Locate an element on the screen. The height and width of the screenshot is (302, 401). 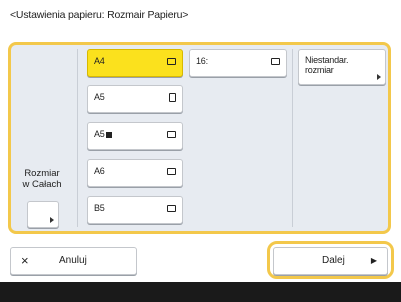
size-16k-button: 16: is located at coordinates (238, 63).